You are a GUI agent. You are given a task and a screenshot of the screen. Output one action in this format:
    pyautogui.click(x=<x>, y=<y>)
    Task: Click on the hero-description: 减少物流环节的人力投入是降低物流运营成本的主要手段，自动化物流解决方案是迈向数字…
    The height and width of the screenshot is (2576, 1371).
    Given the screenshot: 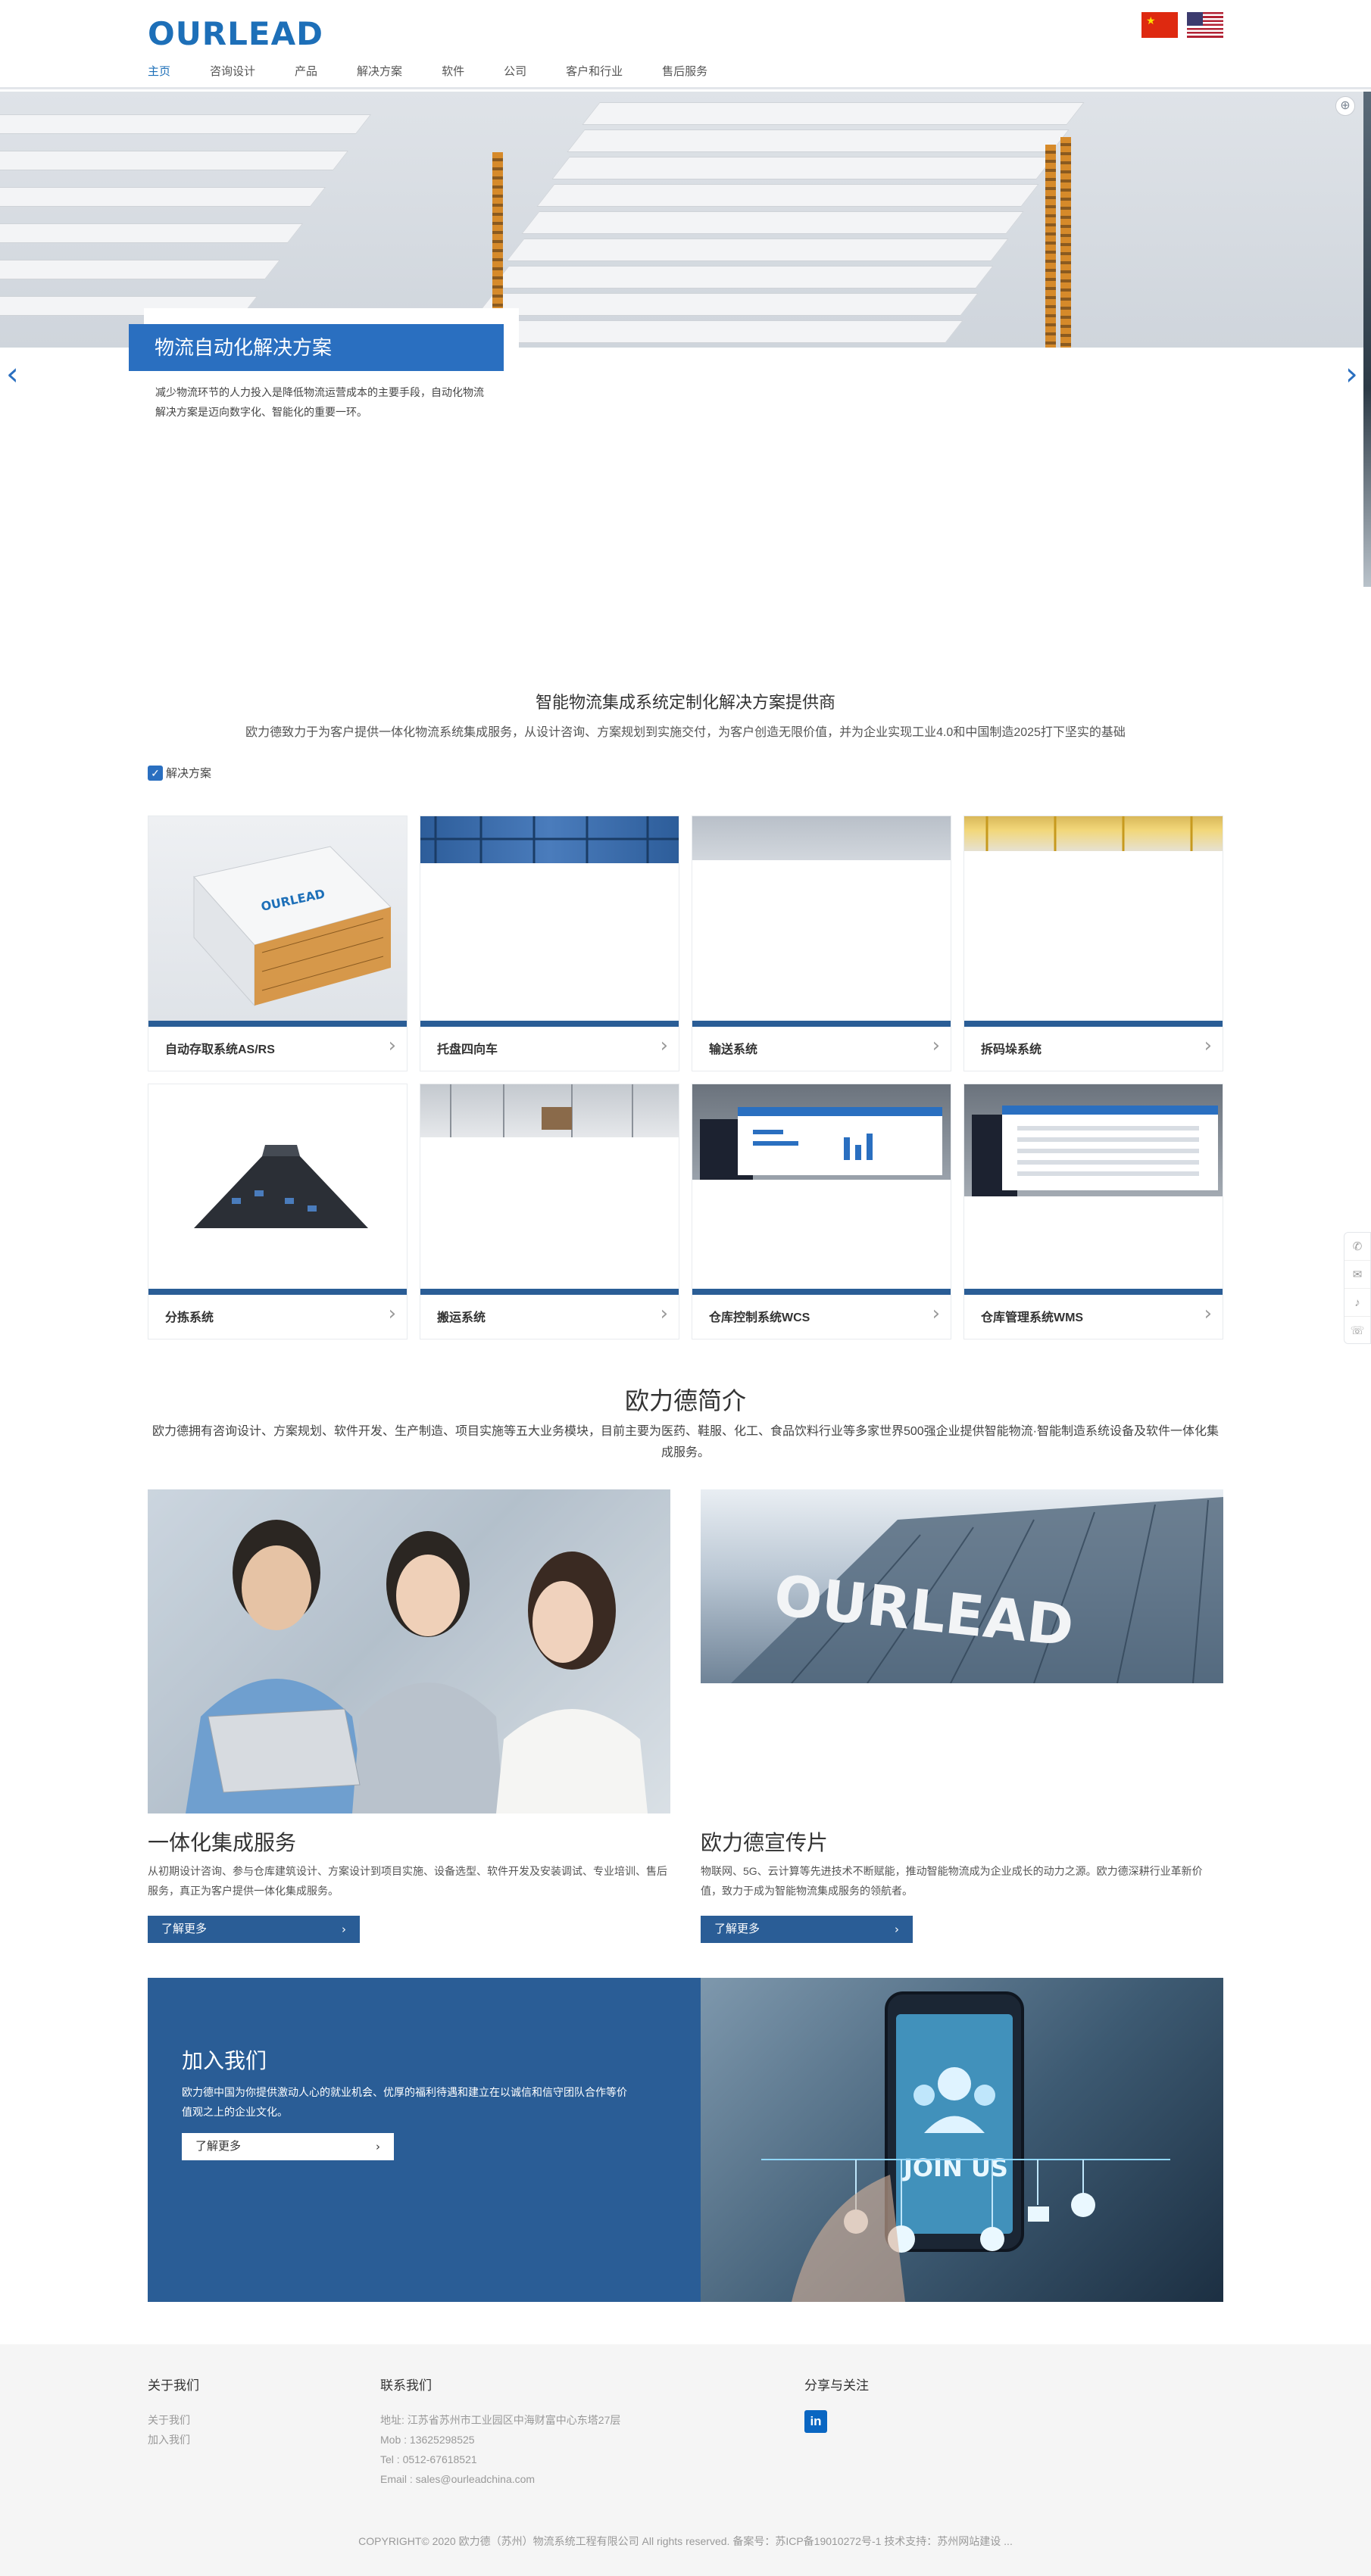 What is the action you would take?
    pyautogui.click(x=319, y=402)
    